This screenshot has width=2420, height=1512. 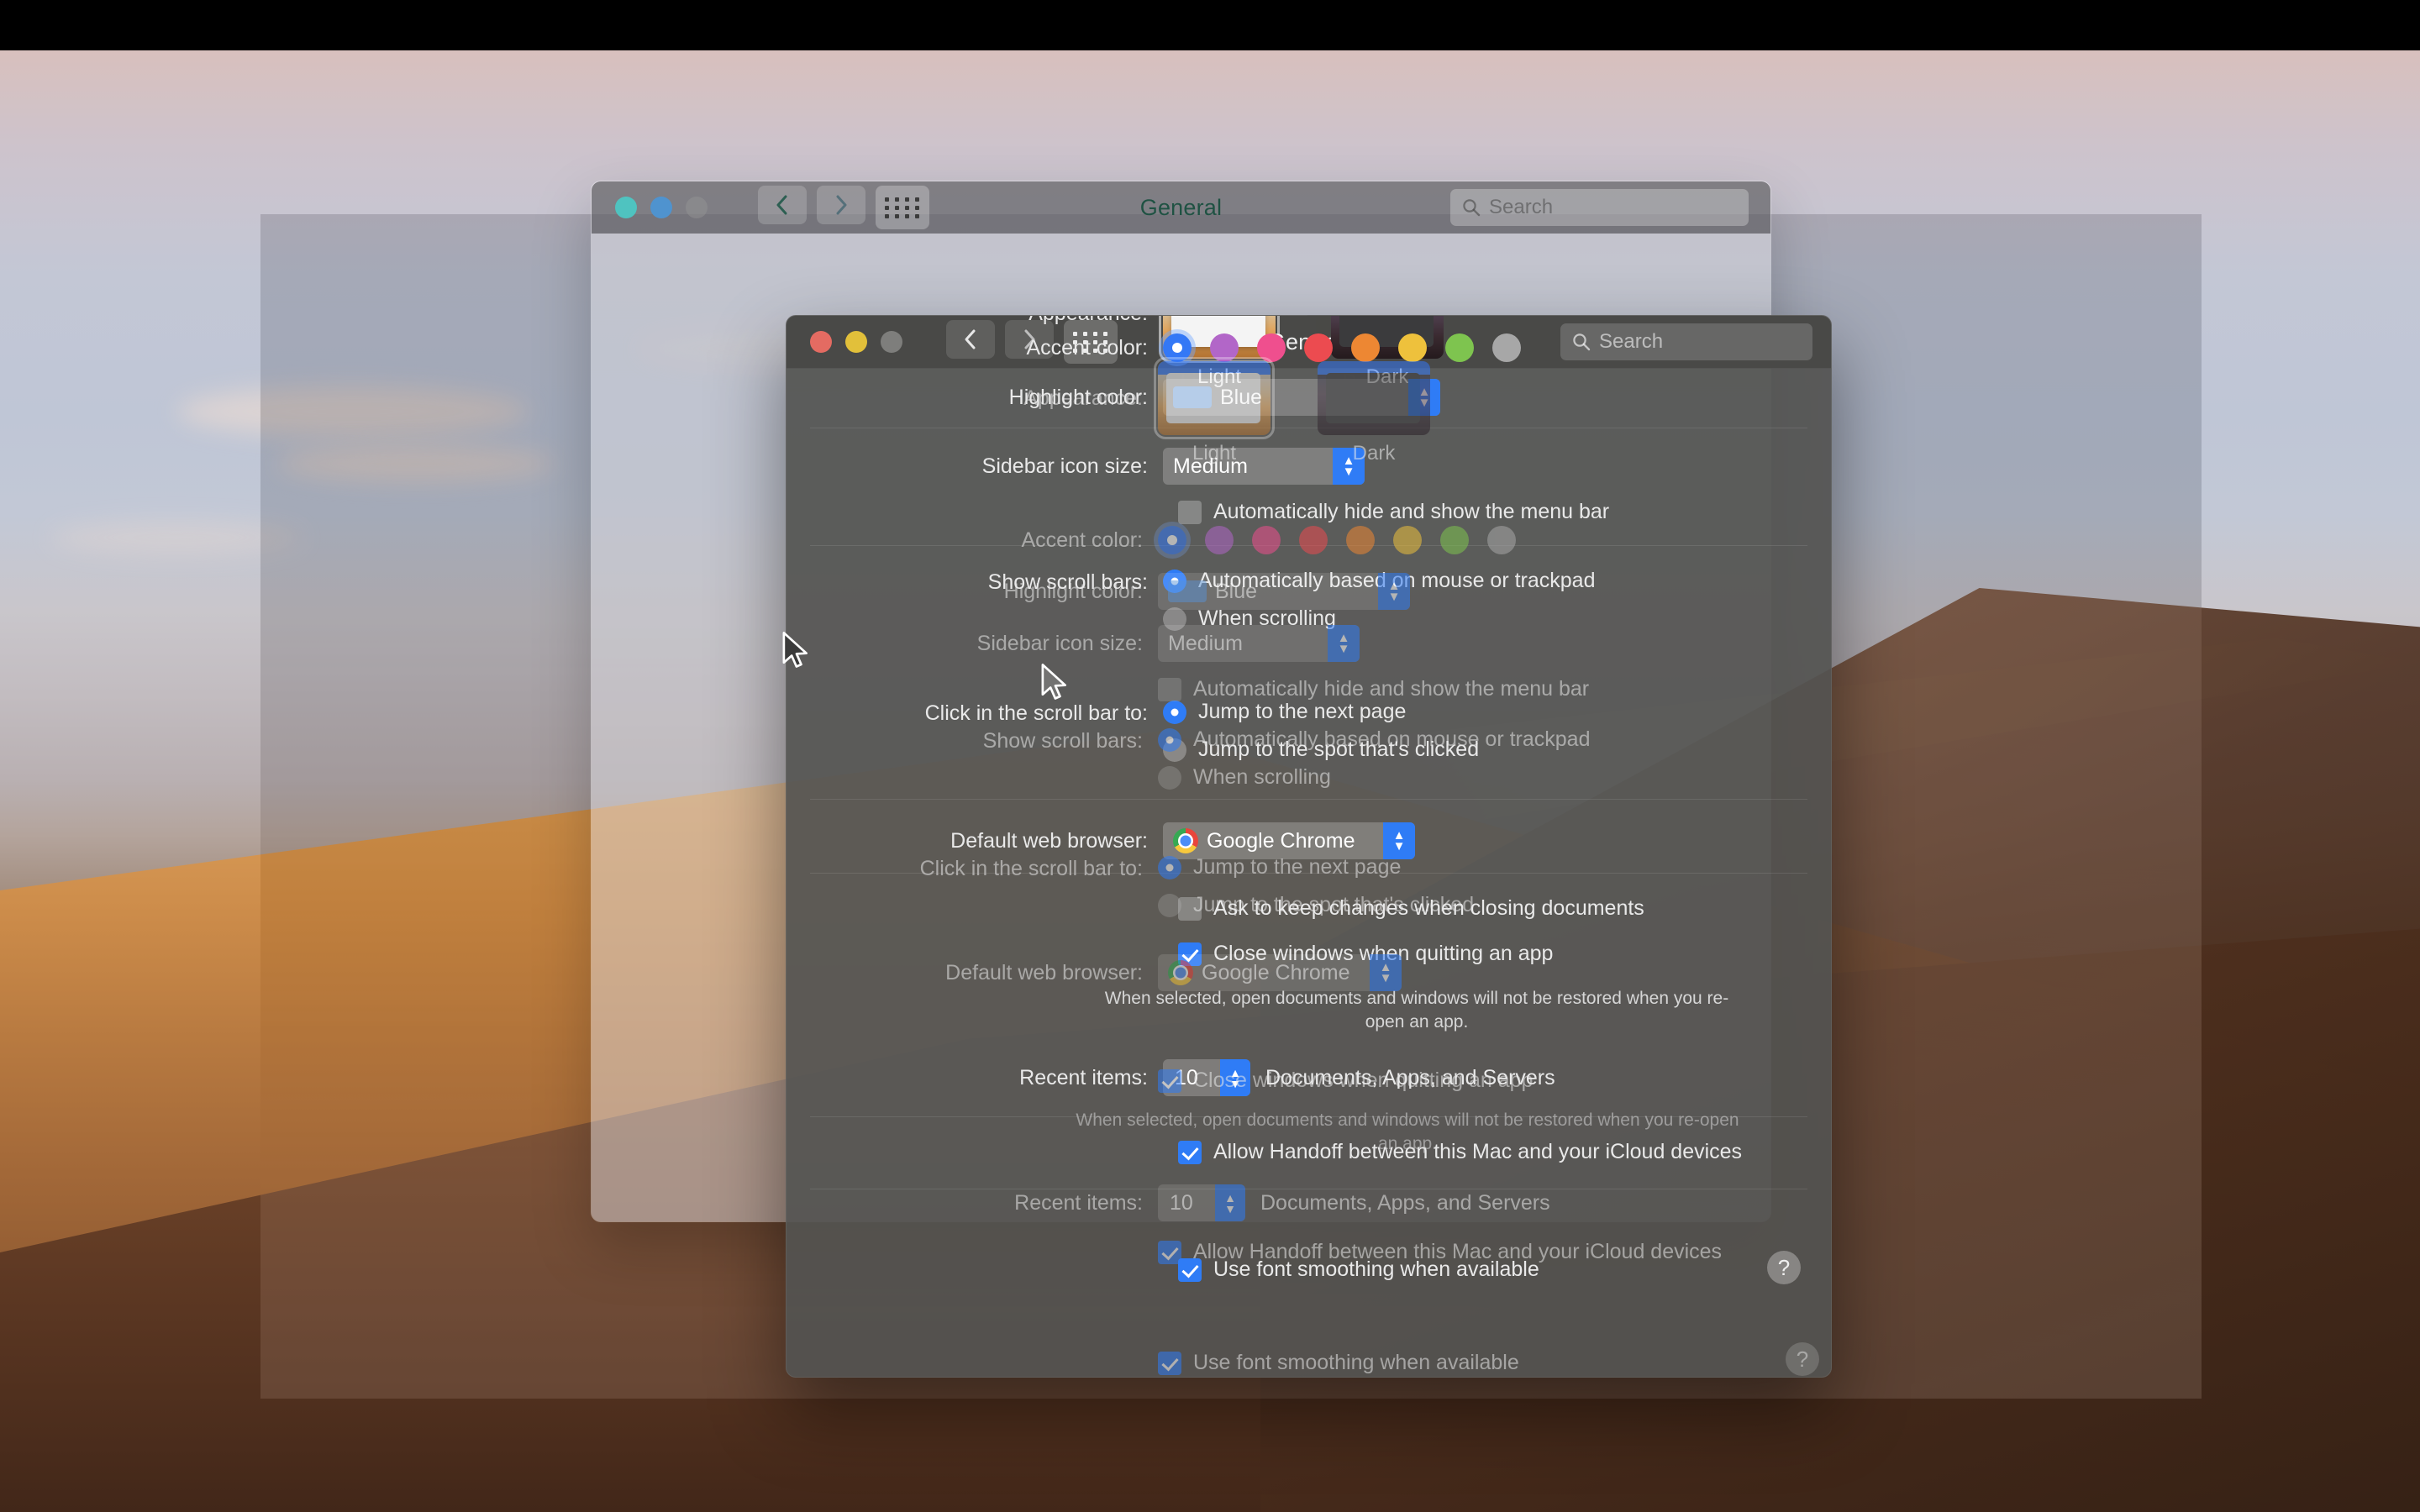 I want to click on default-web-browser-label: Default web browser:, so click(x=1049, y=840).